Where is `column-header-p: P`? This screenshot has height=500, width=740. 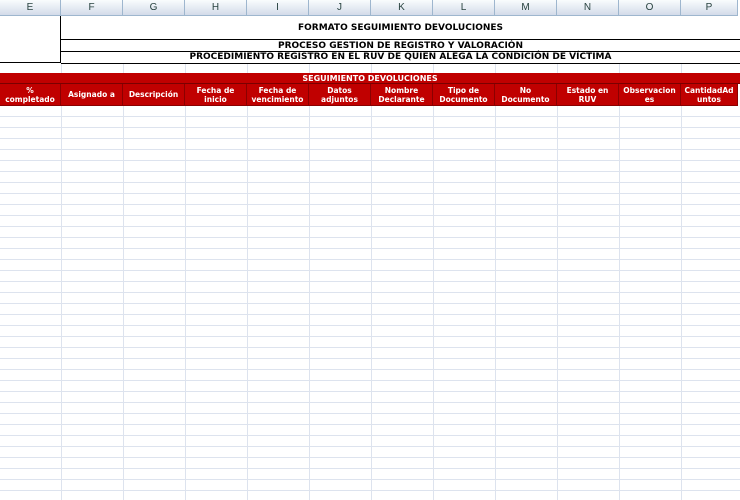
column-header-p: P is located at coordinates (709, 8).